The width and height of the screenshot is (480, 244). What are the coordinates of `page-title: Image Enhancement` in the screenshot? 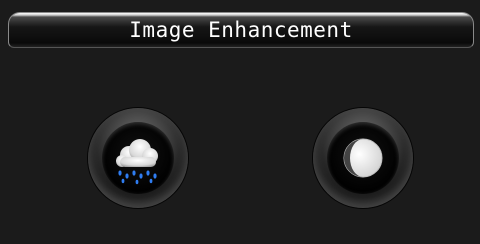 It's located at (241, 30).